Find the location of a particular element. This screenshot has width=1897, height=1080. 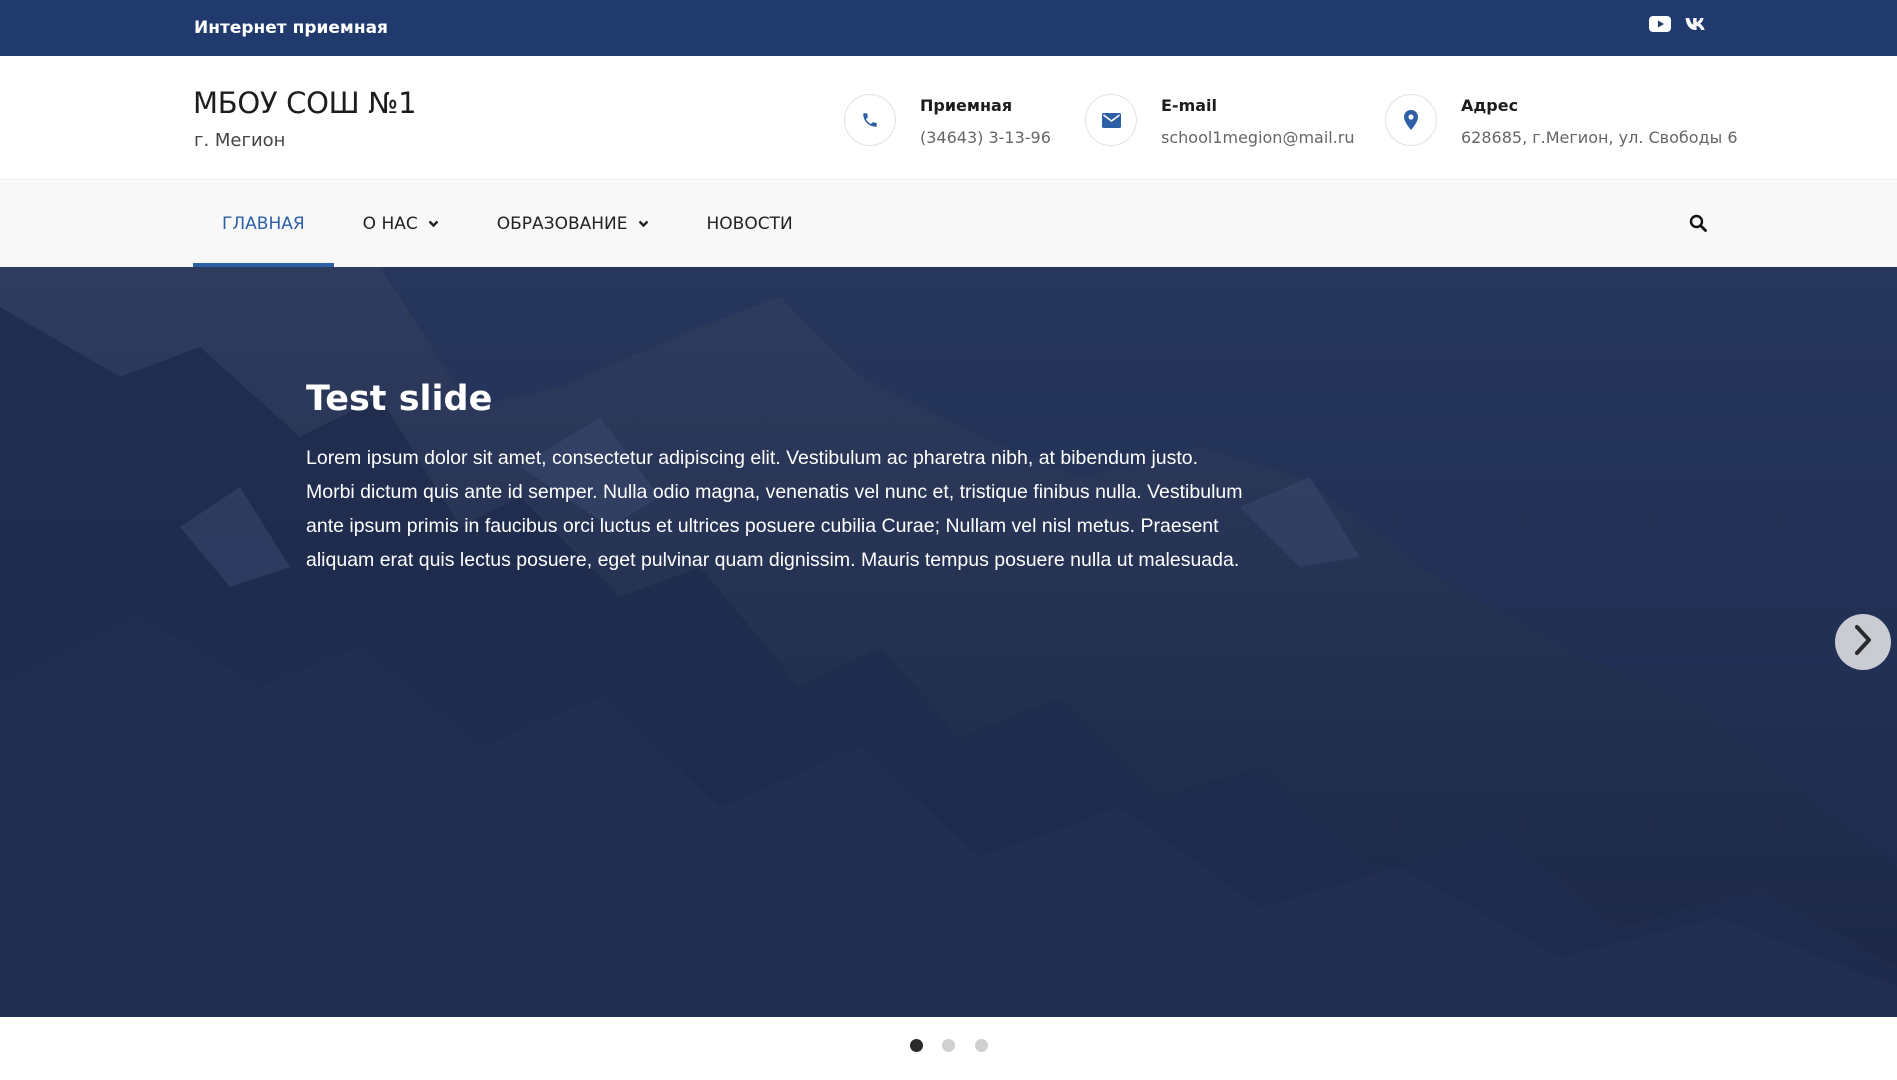

envelope-icon is located at coordinates (1111, 120).